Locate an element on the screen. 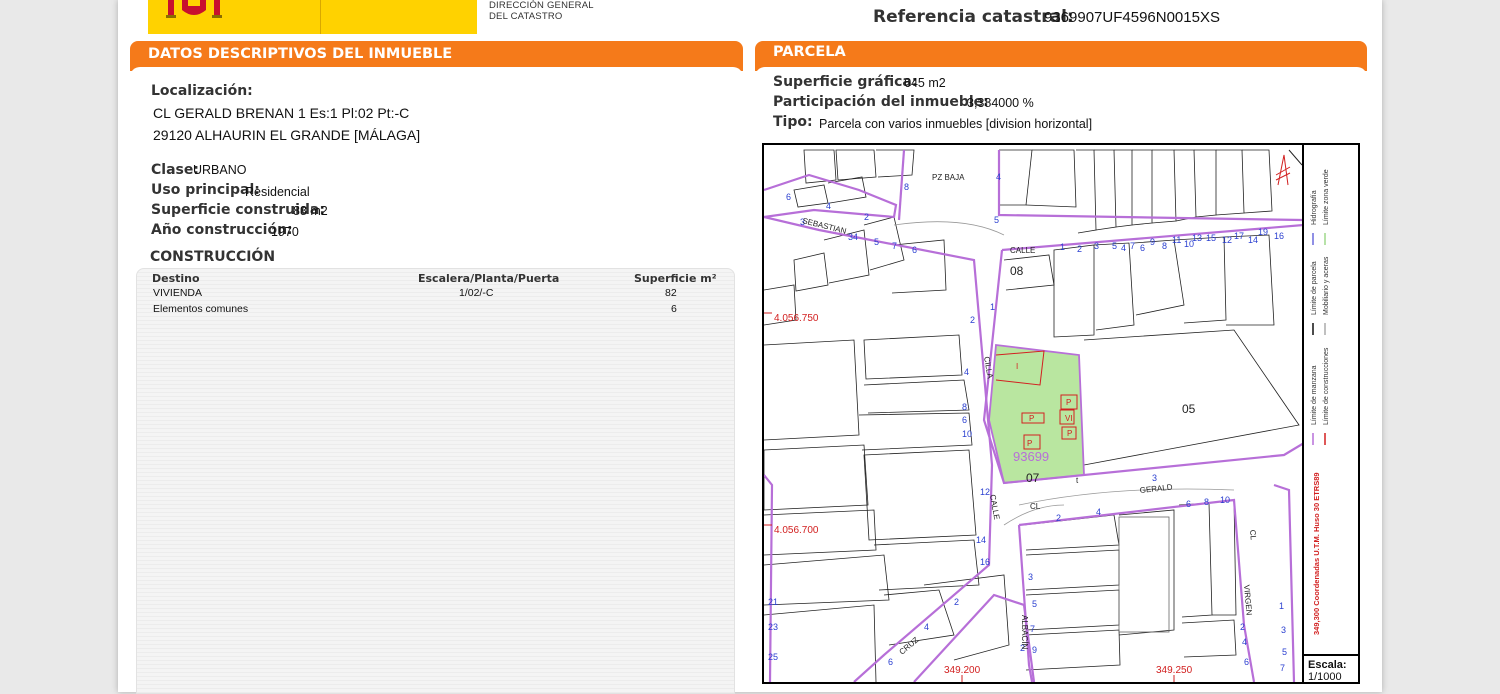 The image size is (1500, 694). table-row-2-destino: Elementos comunes is located at coordinates (201, 309).